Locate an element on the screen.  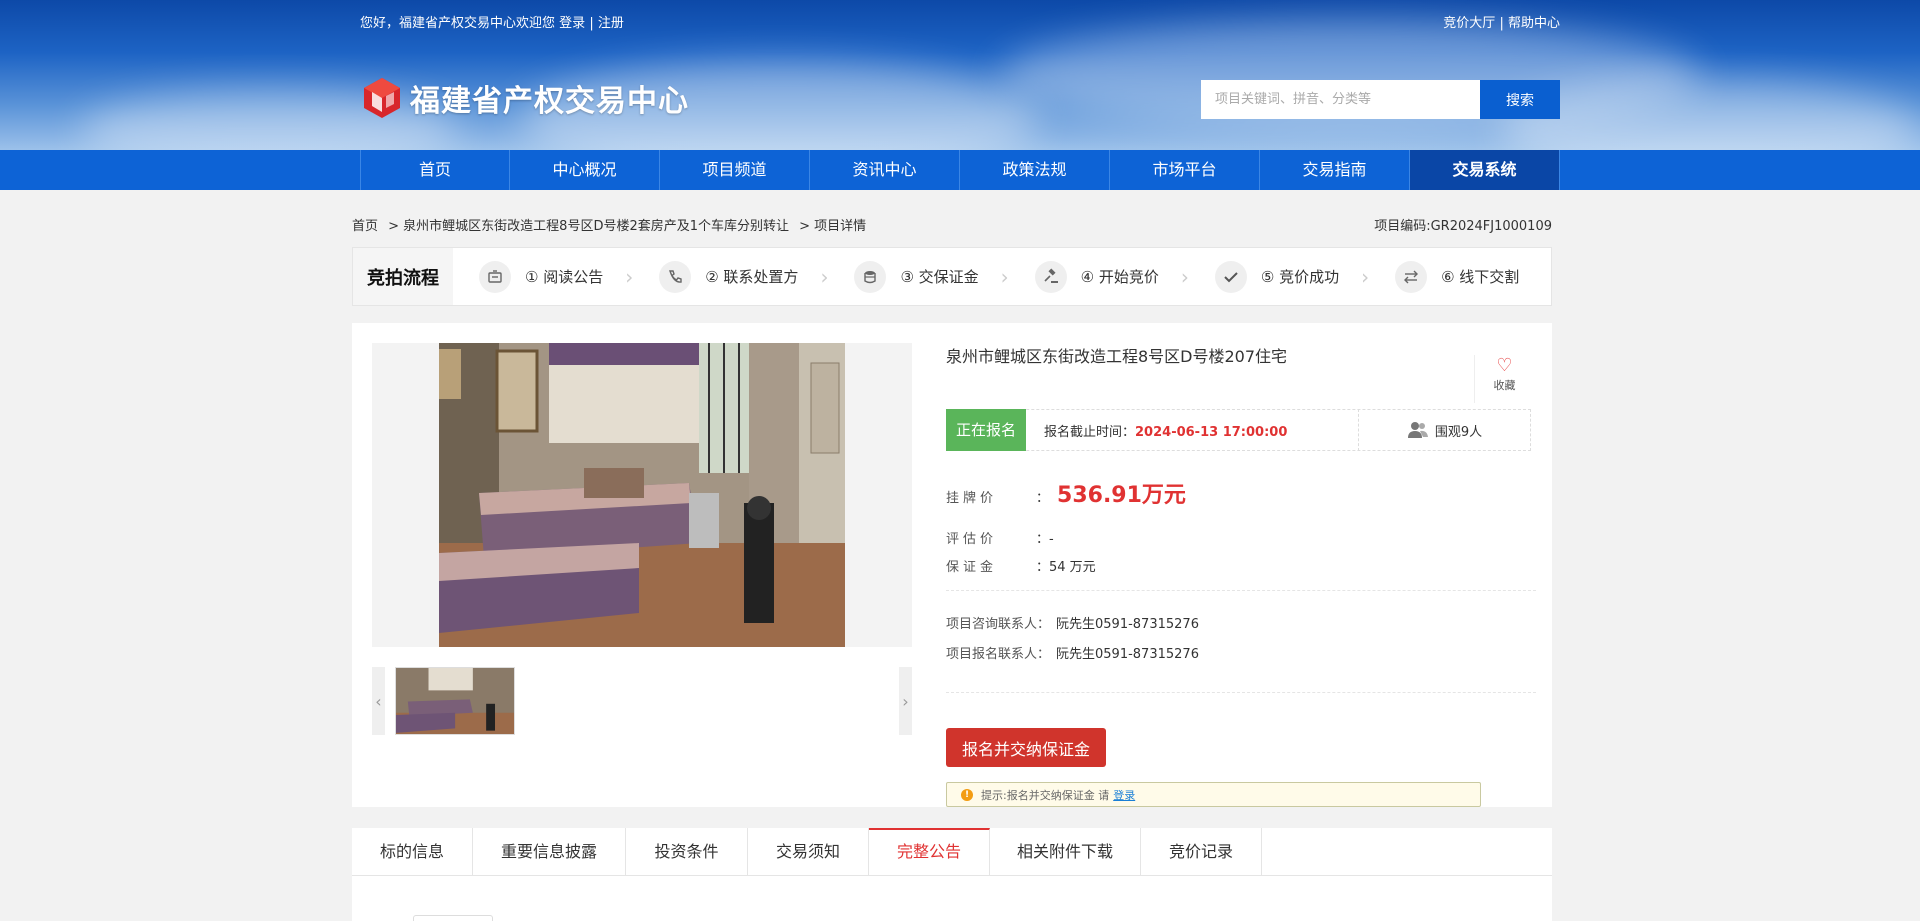
process-step: ③ 交保证金 › is located at coordinates (931, 276).